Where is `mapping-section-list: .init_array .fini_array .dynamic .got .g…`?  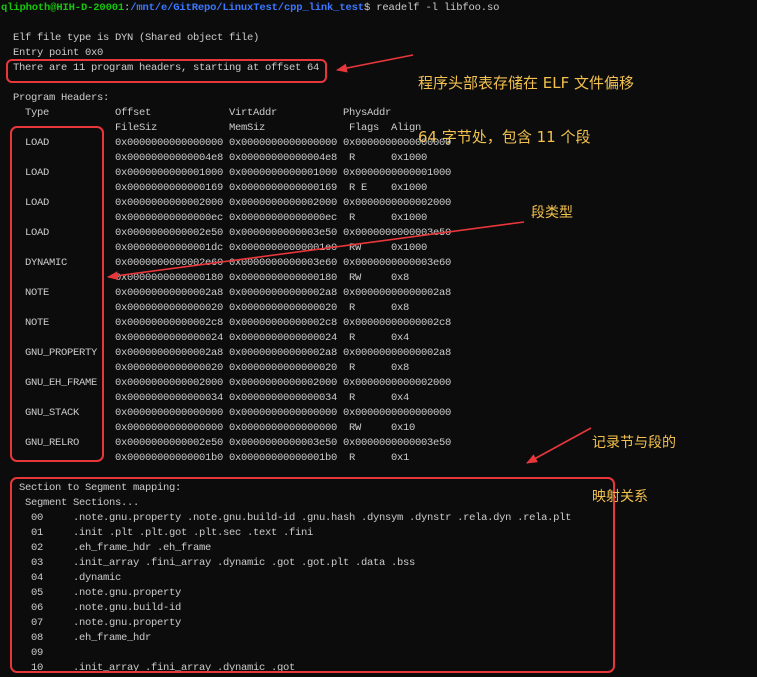 mapping-section-list: .init_array .fini_array .dynamic .got .g… is located at coordinates (244, 563).